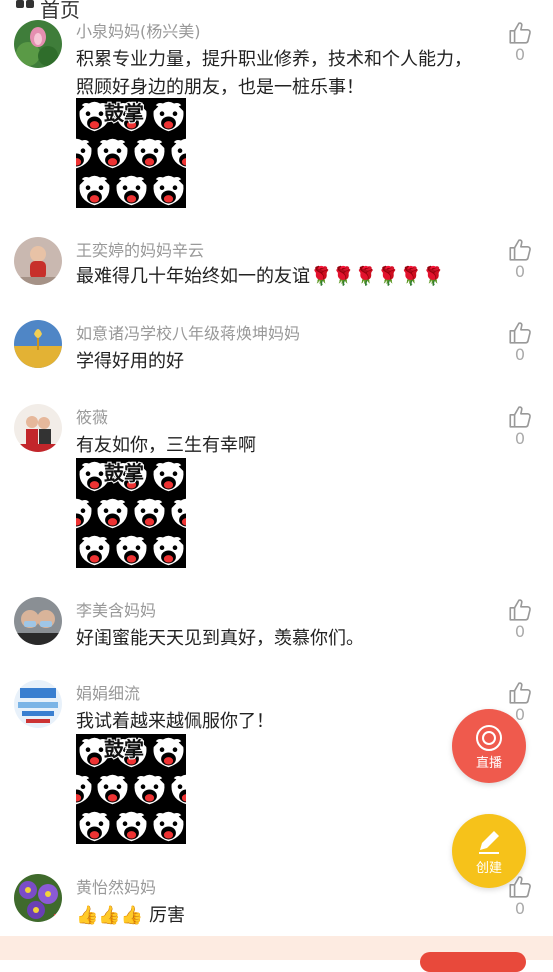 The width and height of the screenshot is (553, 972). What do you see at coordinates (473, 962) in the screenshot?
I see `bottom-action-button` at bounding box center [473, 962].